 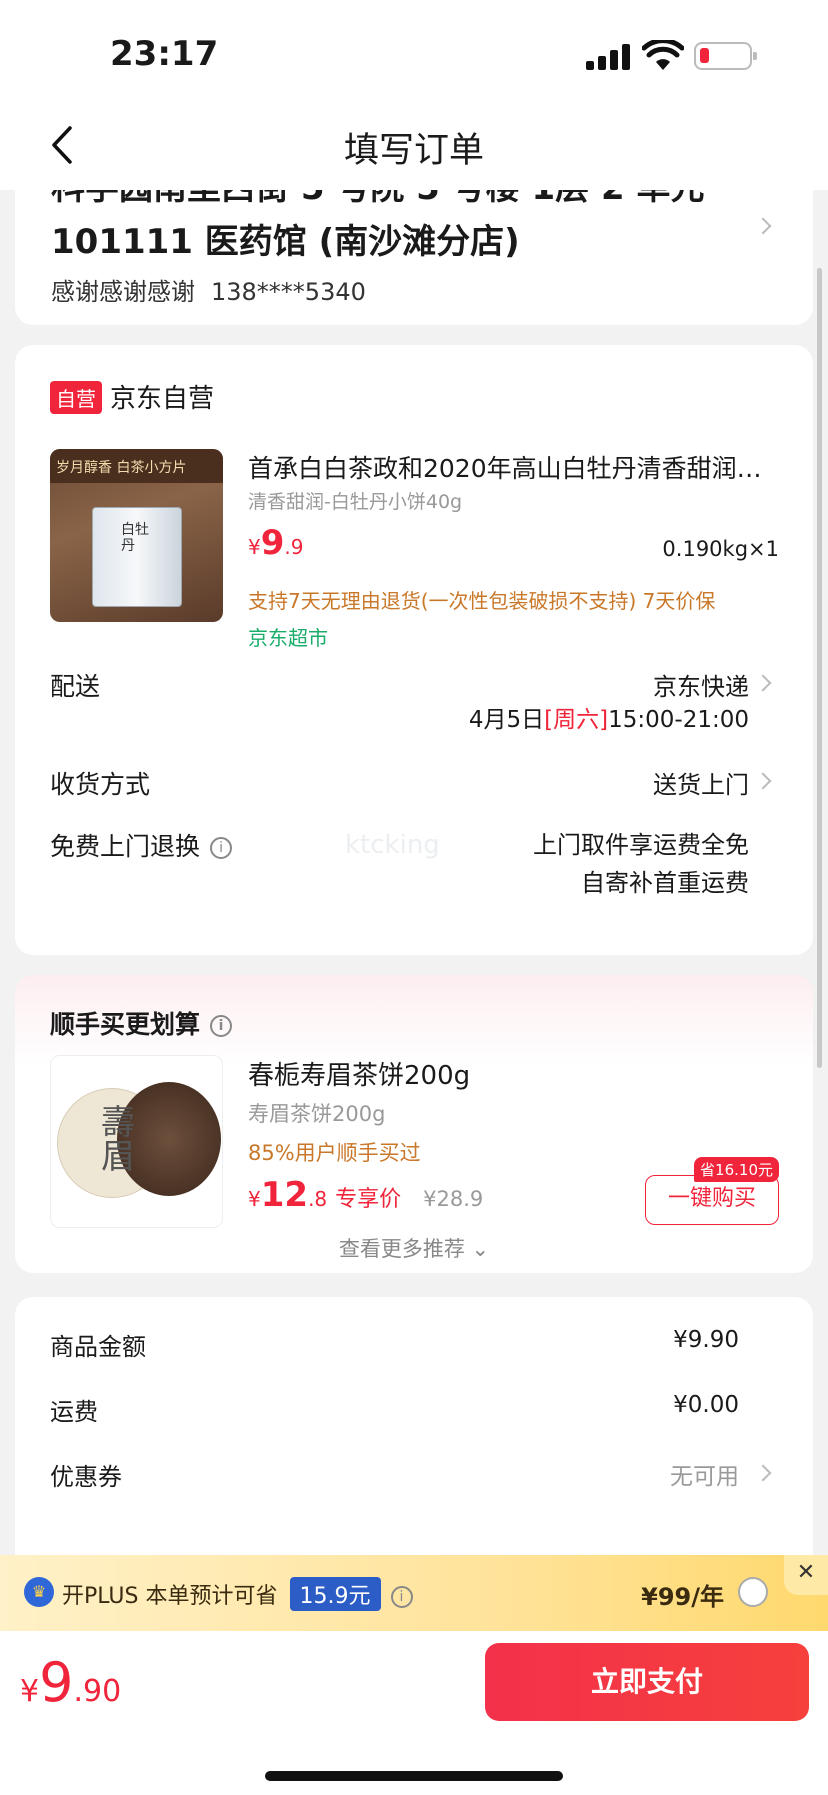 I want to click on plus-select-radio, so click(x=753, y=1592).